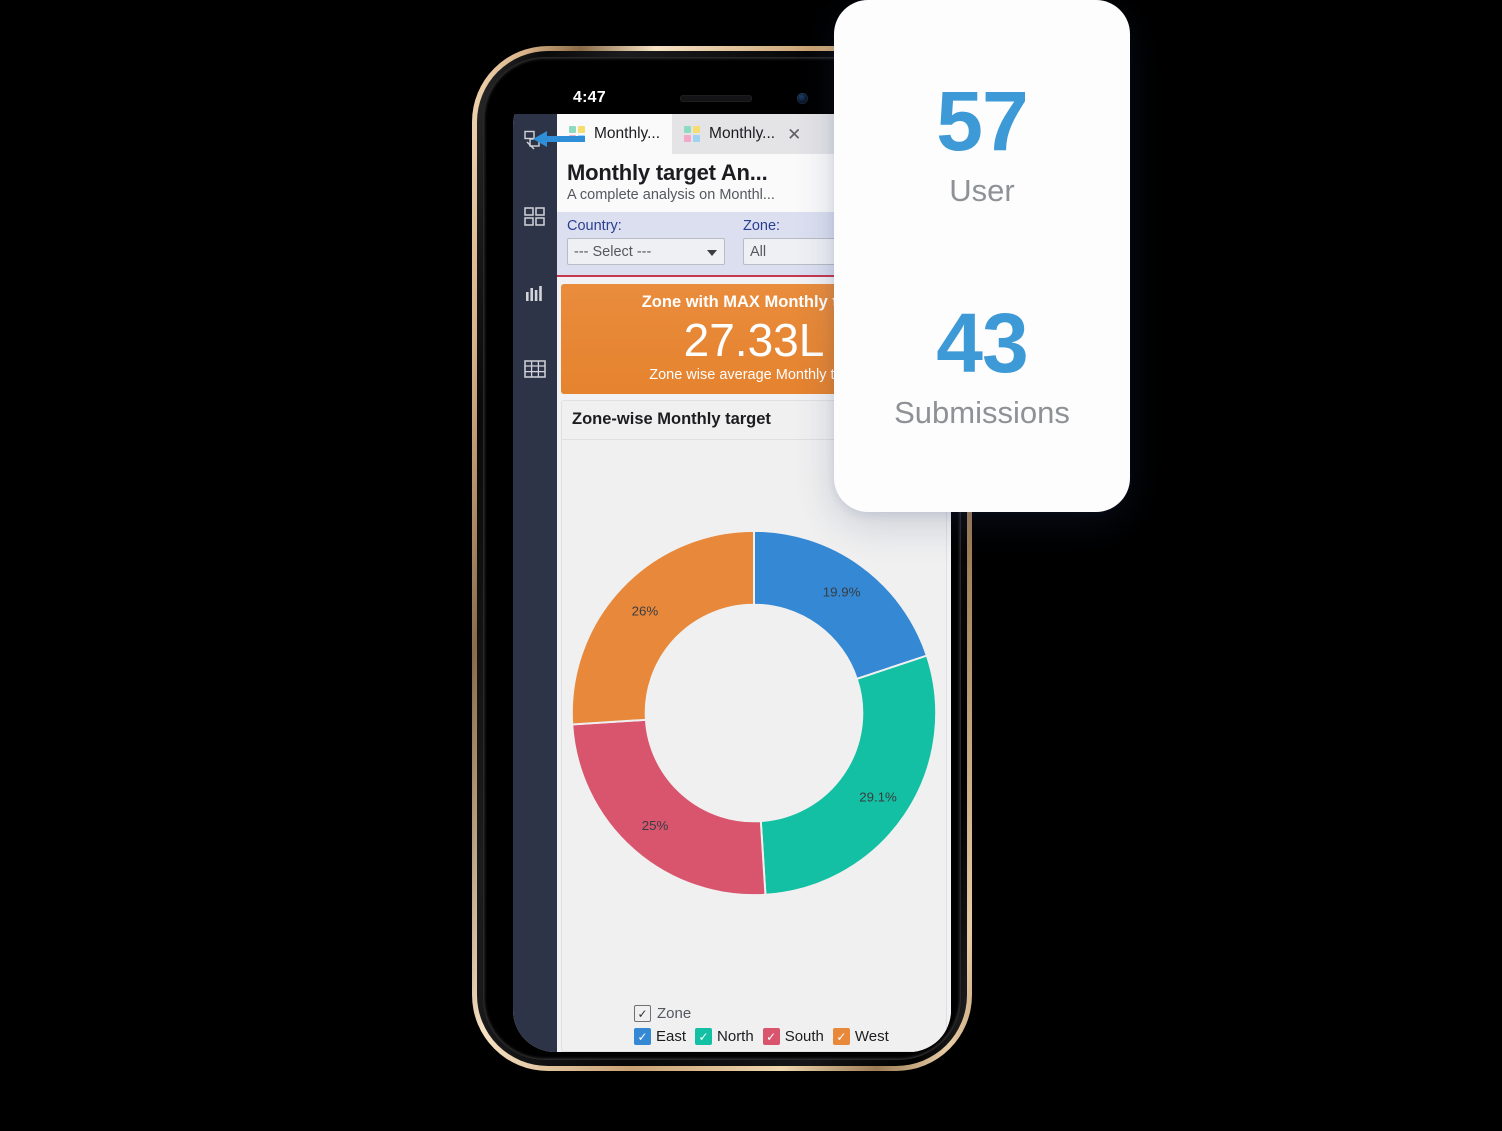 The height and width of the screenshot is (1131, 1502). I want to click on legend-label: South, so click(804, 1036).